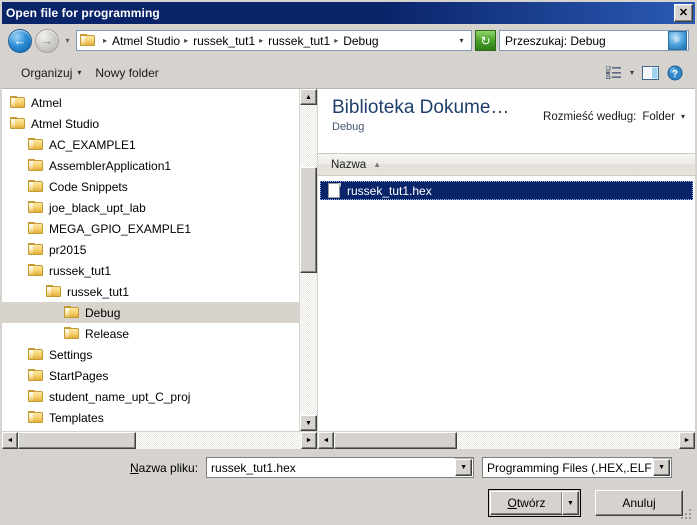 This screenshot has width=697, height=525. I want to click on tree-vertical-scrollbar: ▲ ▼, so click(308, 260).